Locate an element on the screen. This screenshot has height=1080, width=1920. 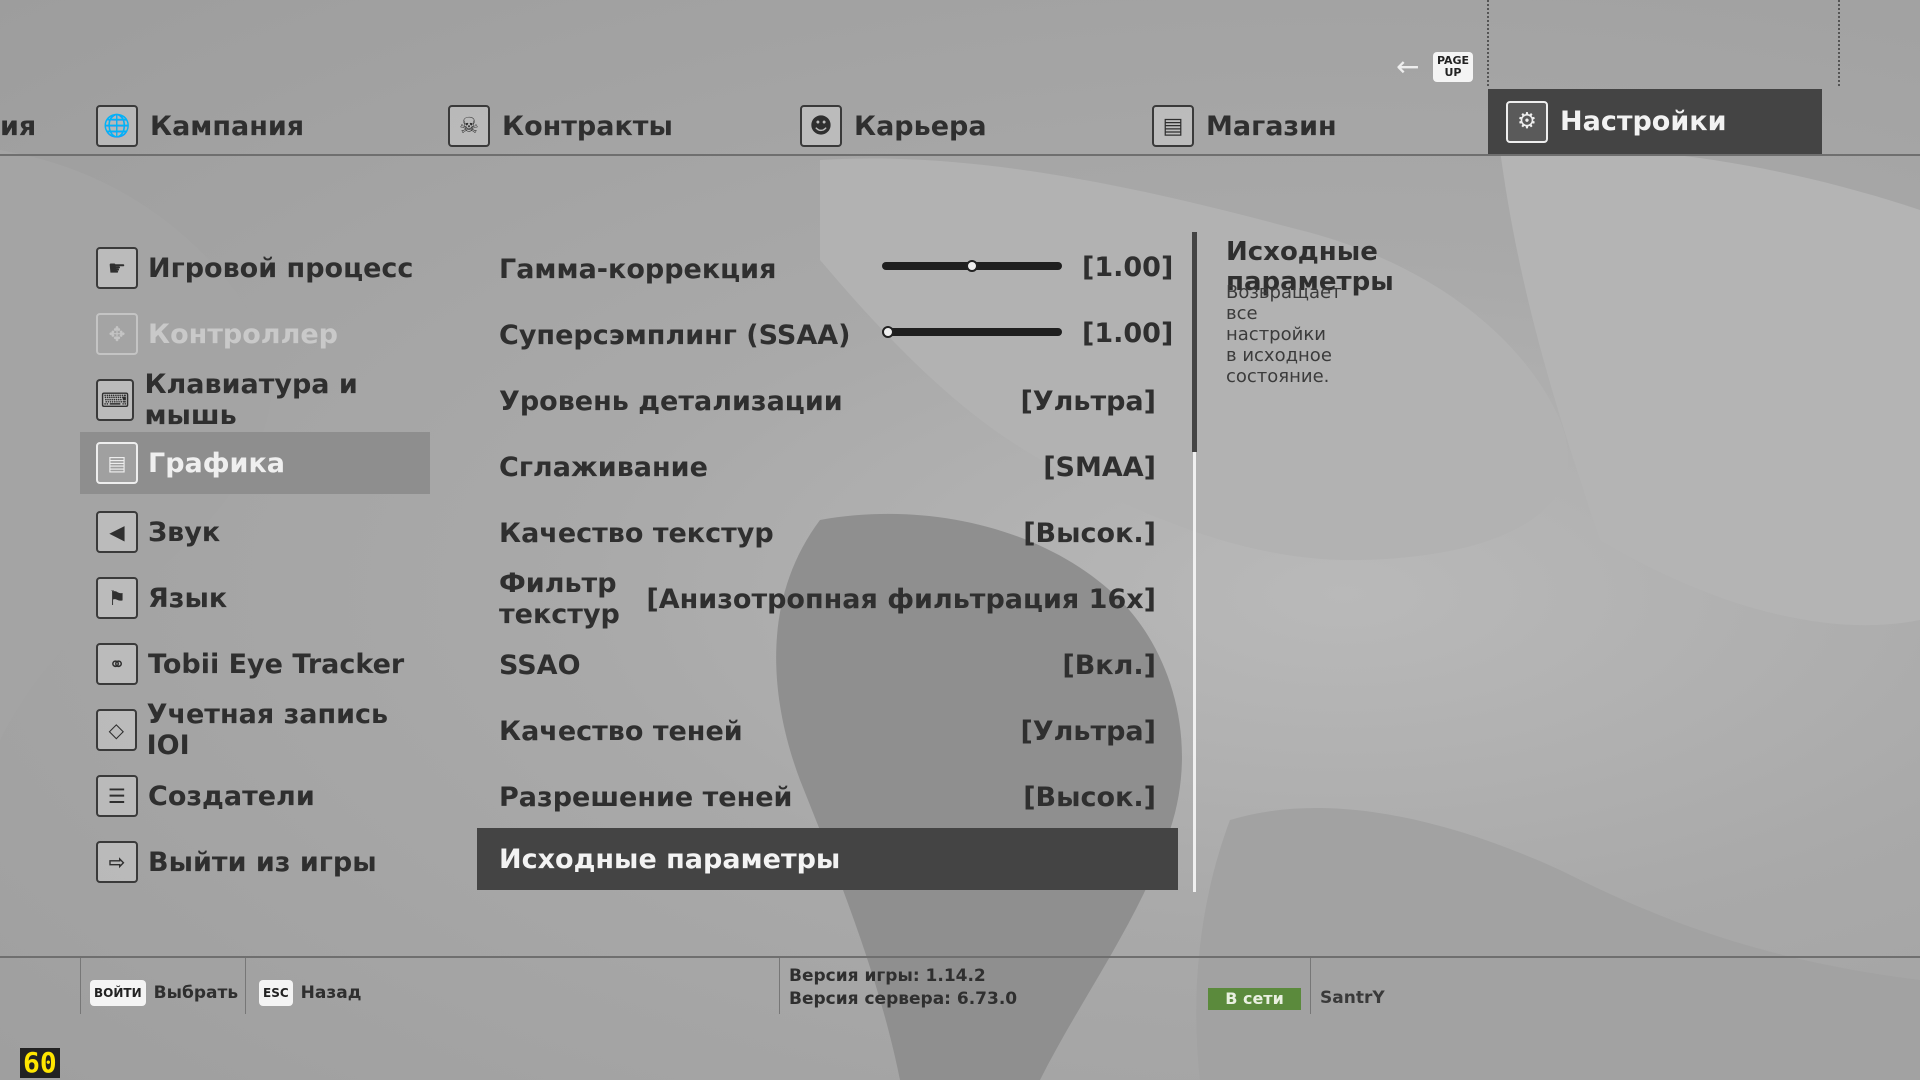
graphics-icon: ▤ is located at coordinates (117, 463).